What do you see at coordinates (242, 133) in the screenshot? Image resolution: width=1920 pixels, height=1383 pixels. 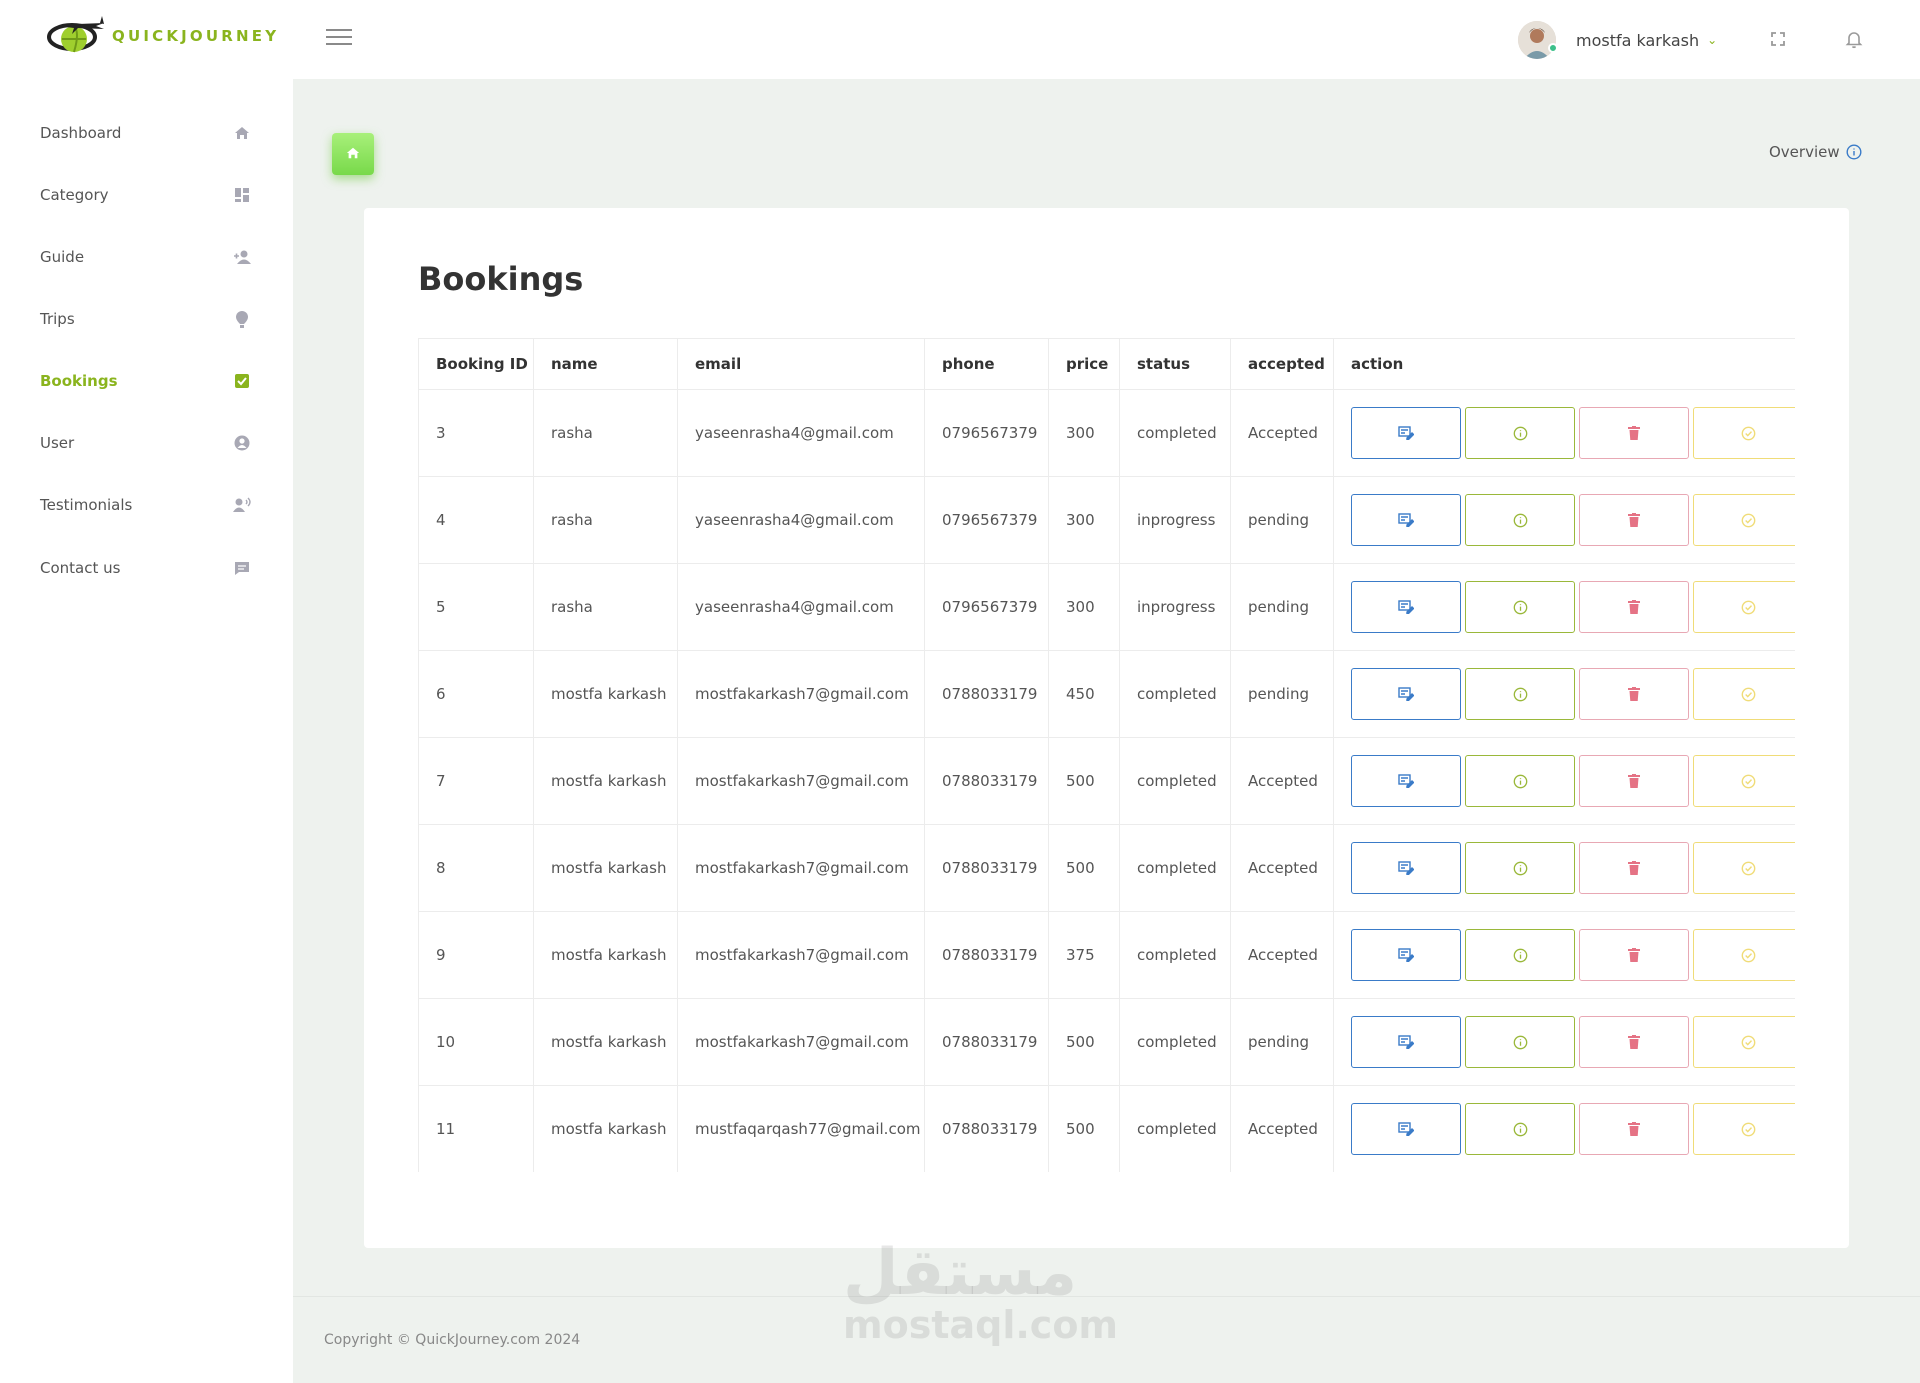 I see `home-icon` at bounding box center [242, 133].